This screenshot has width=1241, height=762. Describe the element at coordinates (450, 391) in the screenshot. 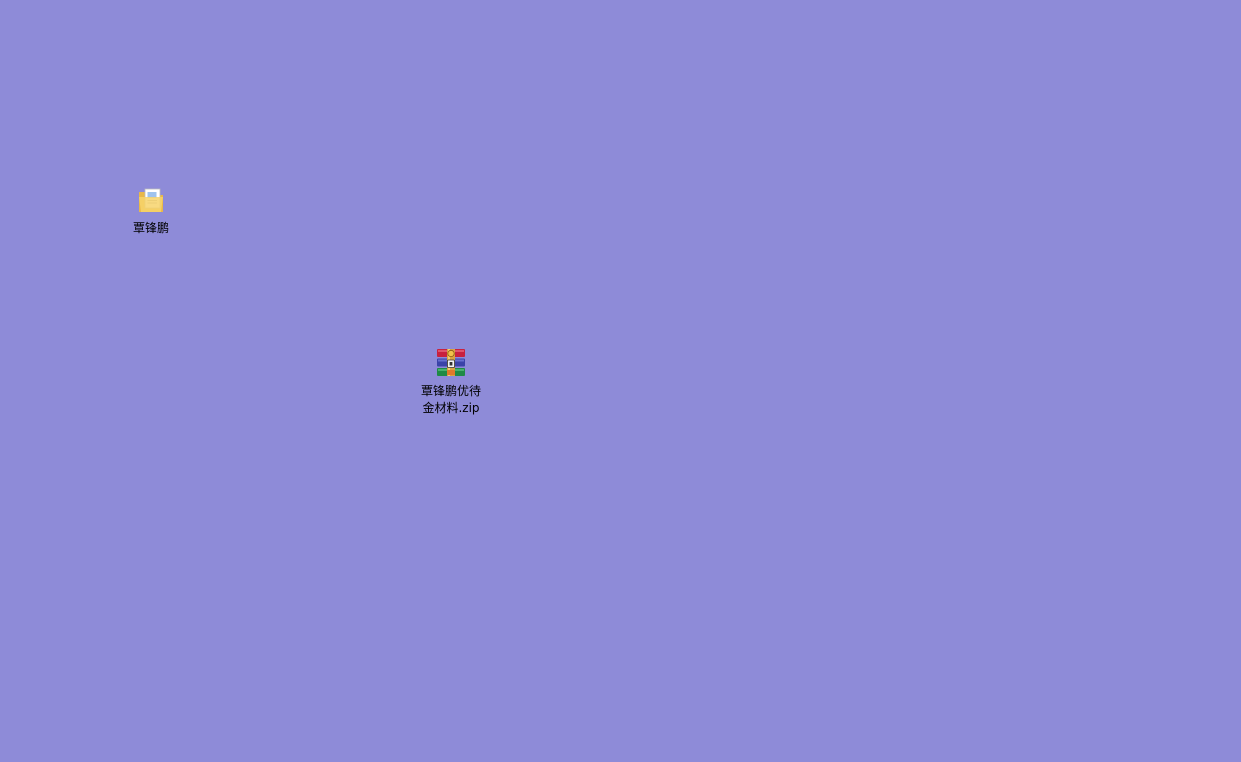

I see `desktop-item-label-line: 覃锋鹏优待` at that location.